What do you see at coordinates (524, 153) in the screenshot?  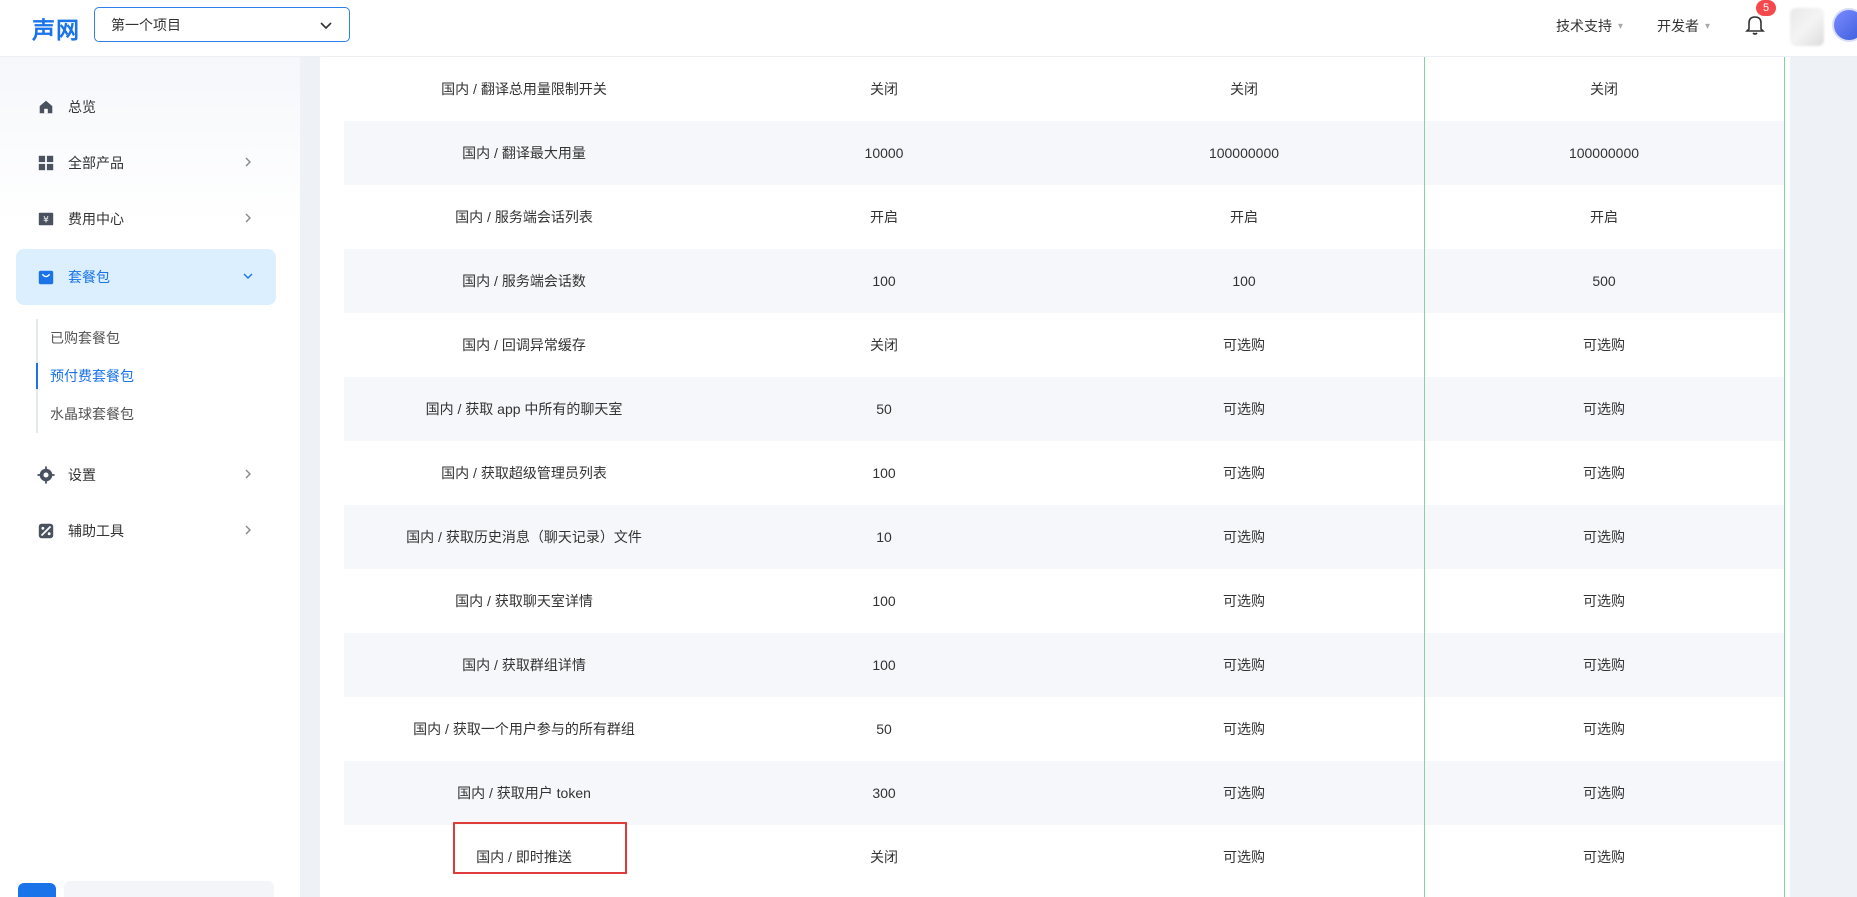 I see `feature-name: 国内 / 翻译最大用量` at bounding box center [524, 153].